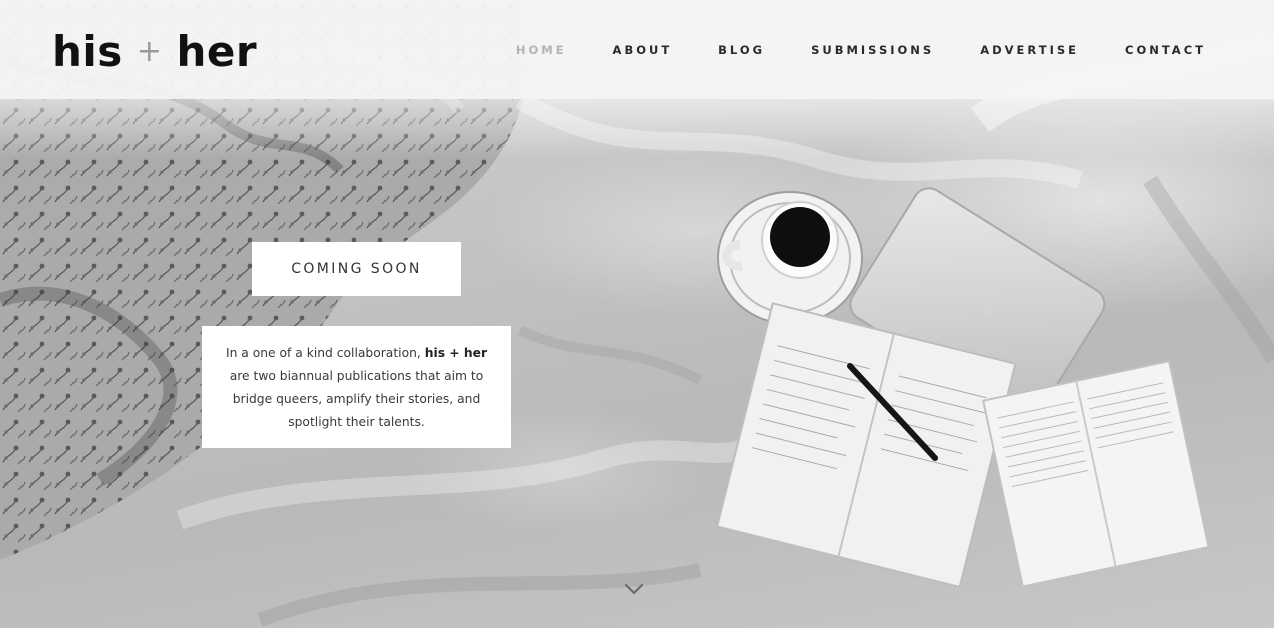 This screenshot has width=1274, height=628. I want to click on nav-contact: CONTACT, so click(1165, 50).